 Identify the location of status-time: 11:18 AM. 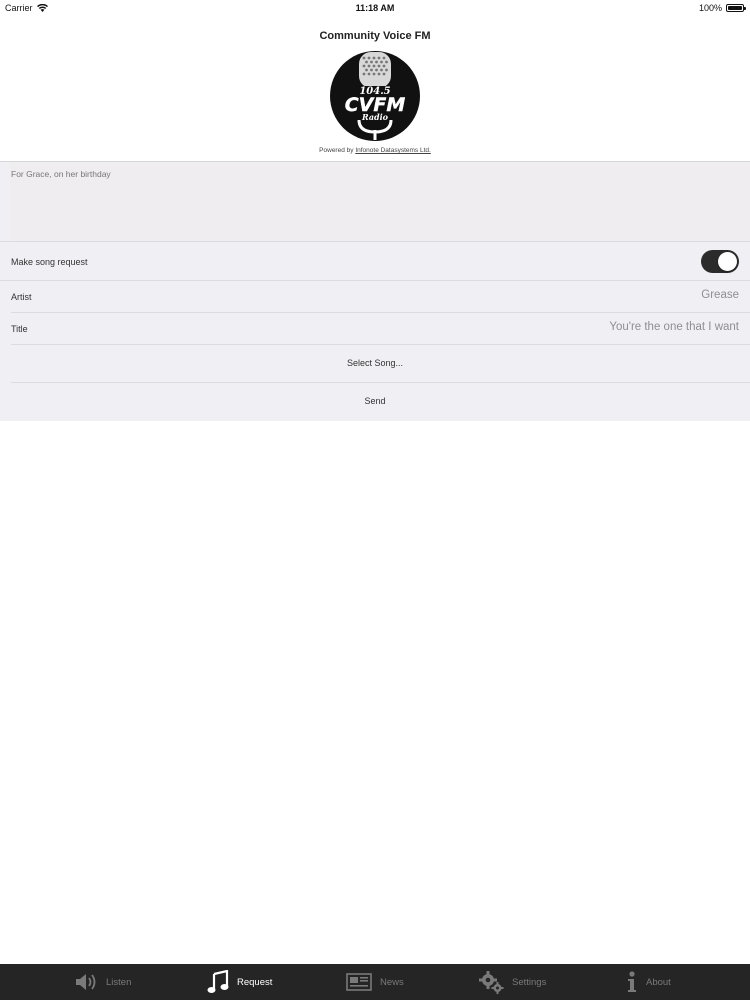
(375, 8).